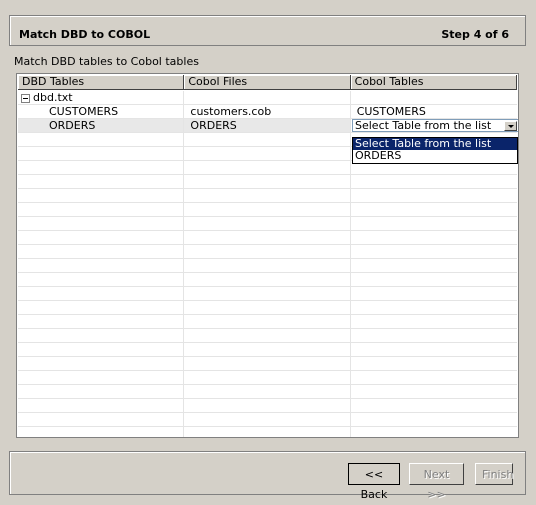 This screenshot has width=536, height=505. Describe the element at coordinates (267, 476) in the screenshot. I see `wizard-footer: << Back Next >> Finish` at that location.